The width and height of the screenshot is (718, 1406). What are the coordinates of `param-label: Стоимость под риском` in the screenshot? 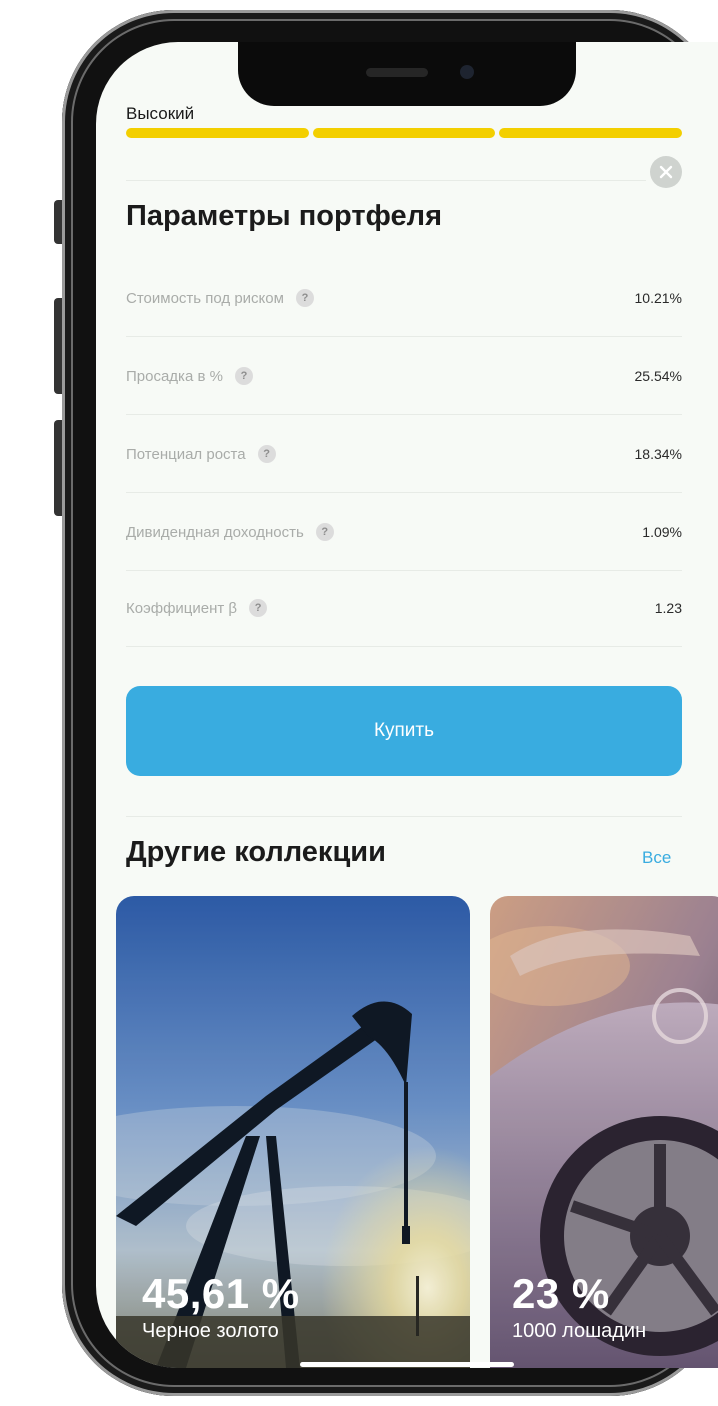 It's located at (205, 298).